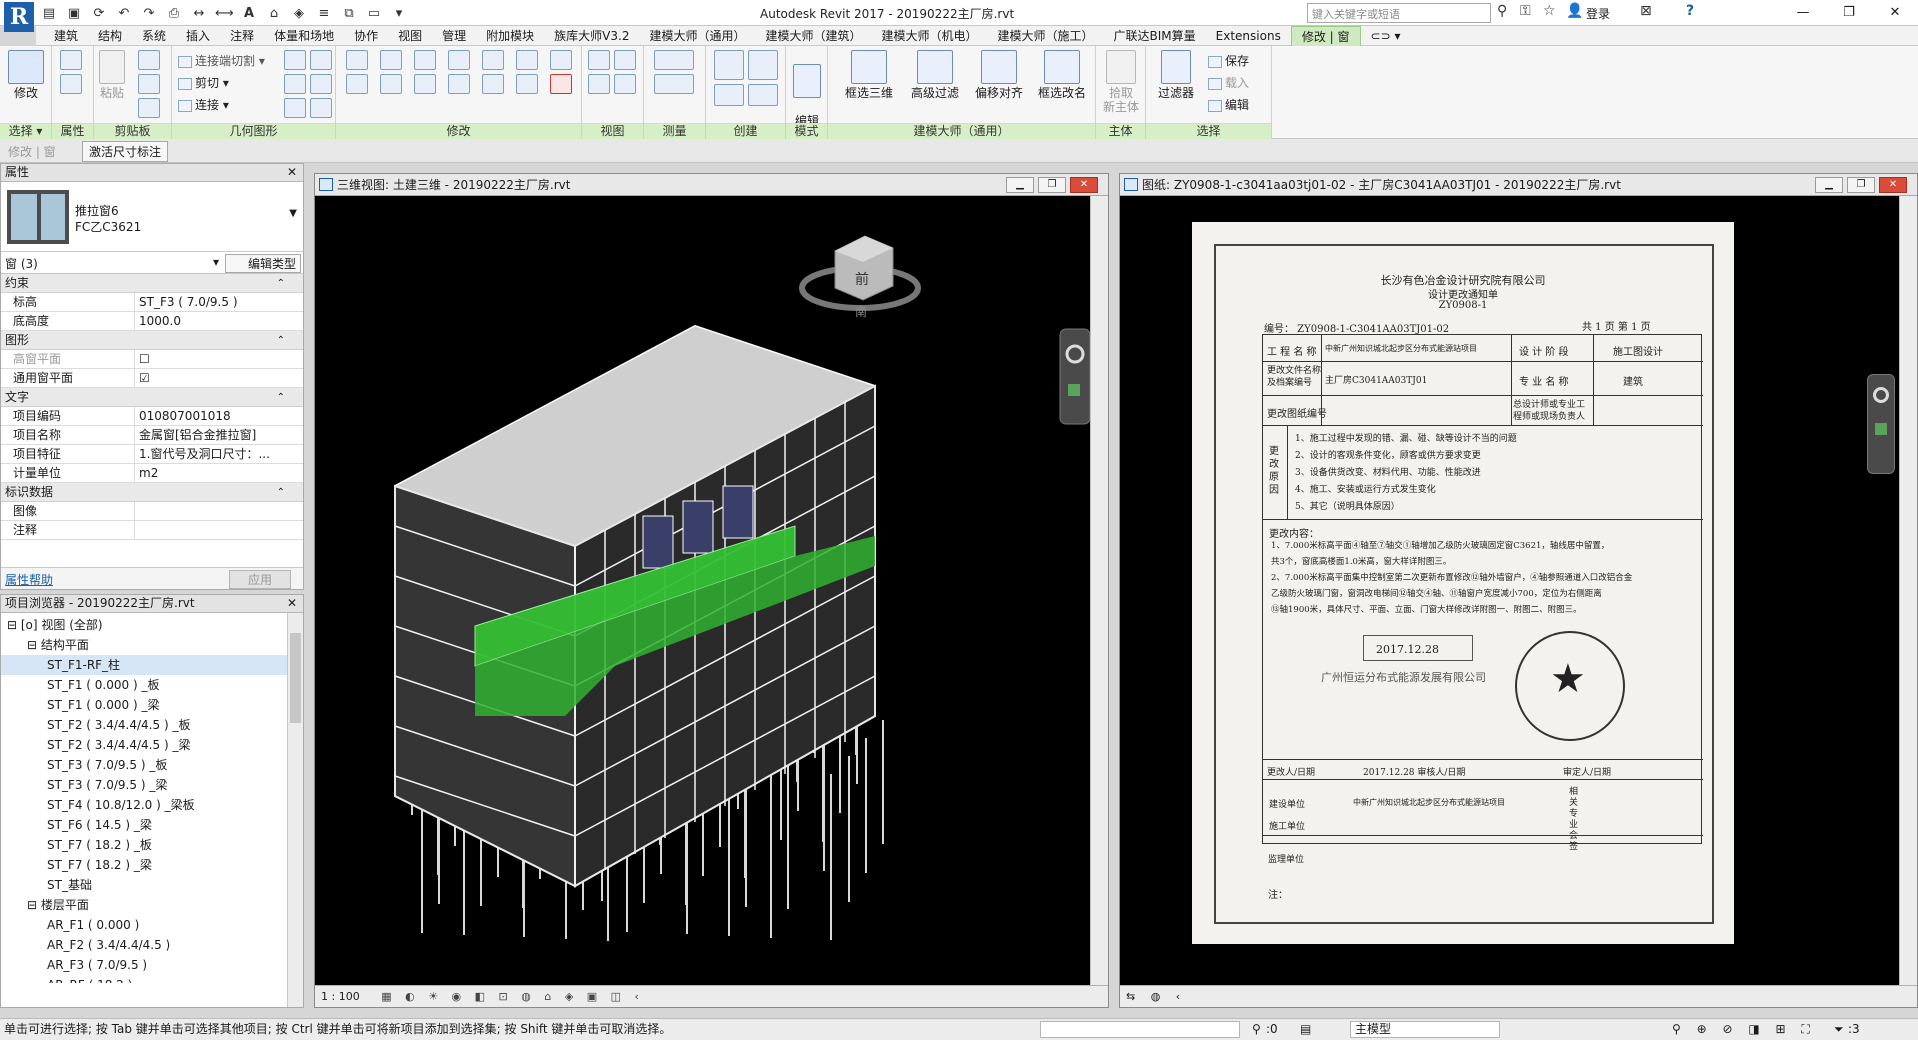  Describe the element at coordinates (216, 262) in the screenshot. I see `chevron-down-icon: ▾` at that location.